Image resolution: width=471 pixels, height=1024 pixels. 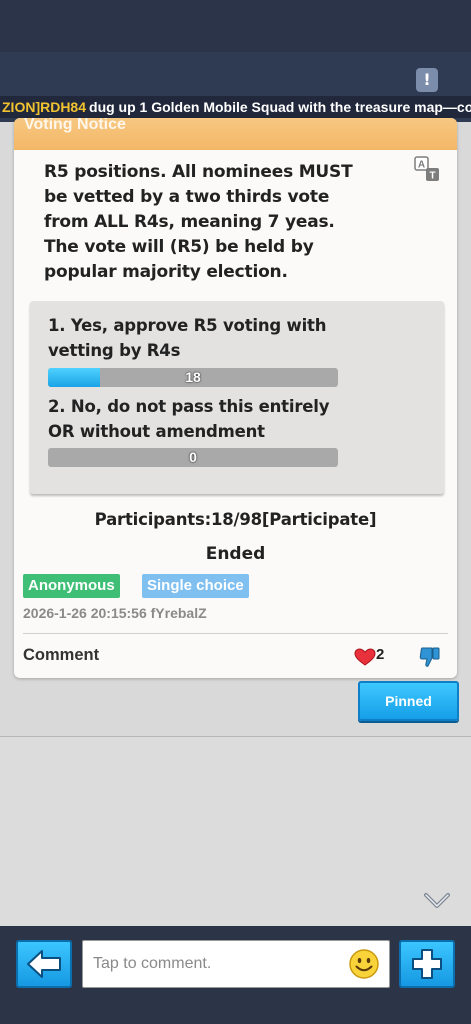 I want to click on poll-option-2-line2: OR without amendment, so click(x=156, y=431).